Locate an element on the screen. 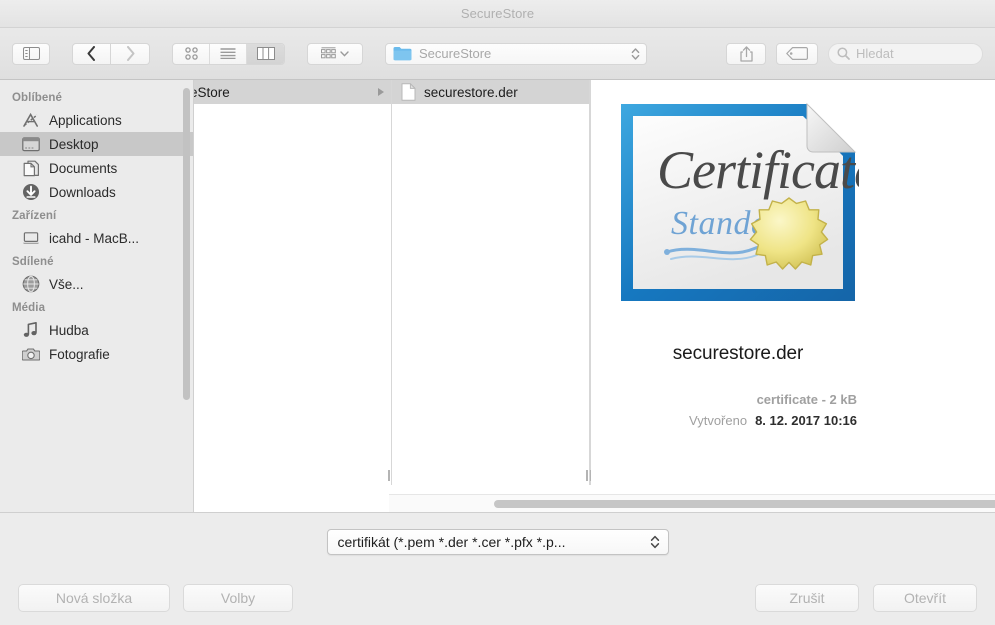 The image size is (995, 625). share-button is located at coordinates (746, 53).